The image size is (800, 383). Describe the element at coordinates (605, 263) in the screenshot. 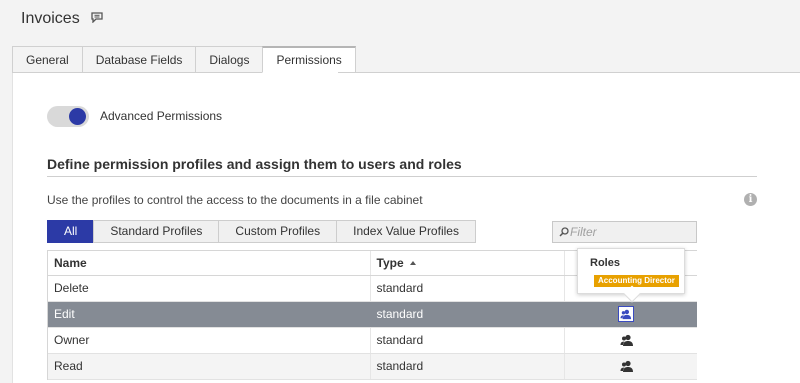

I see `tooltip-title: Roles` at that location.